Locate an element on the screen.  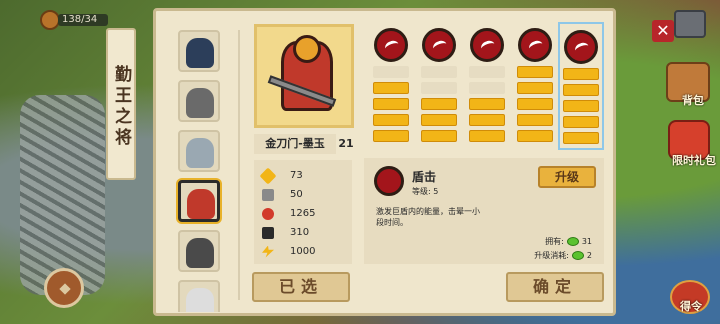
selected-button: 已选 is located at coordinates (301, 287).